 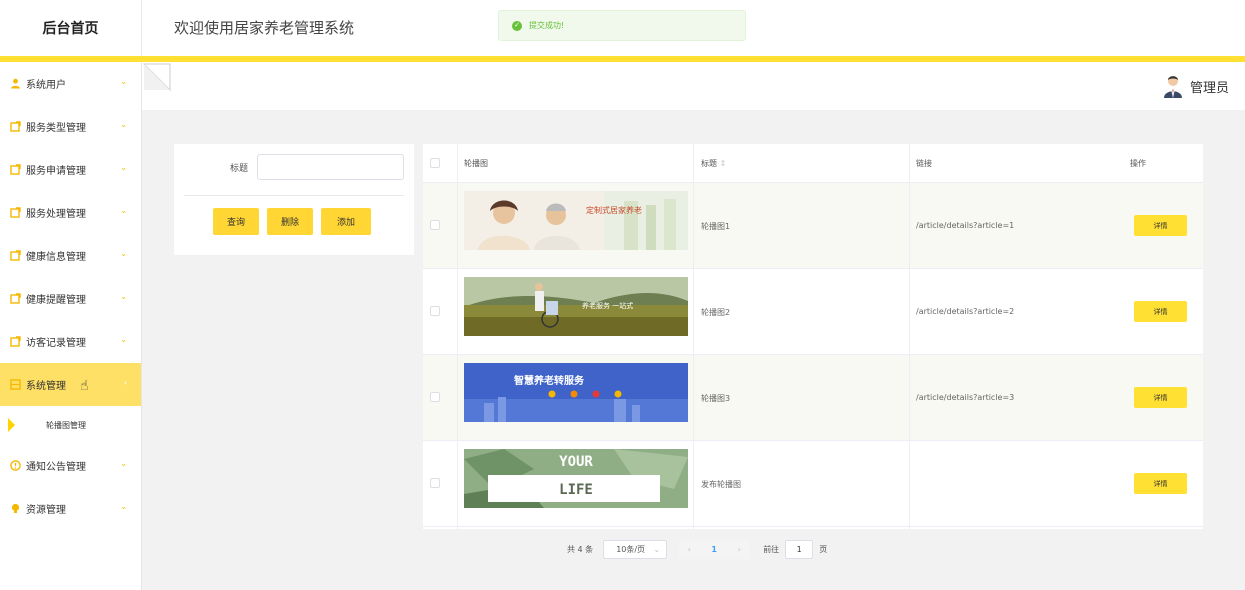 What do you see at coordinates (56, 300) in the screenshot?
I see `sidebar-item-label: 健康提醒管理` at bounding box center [56, 300].